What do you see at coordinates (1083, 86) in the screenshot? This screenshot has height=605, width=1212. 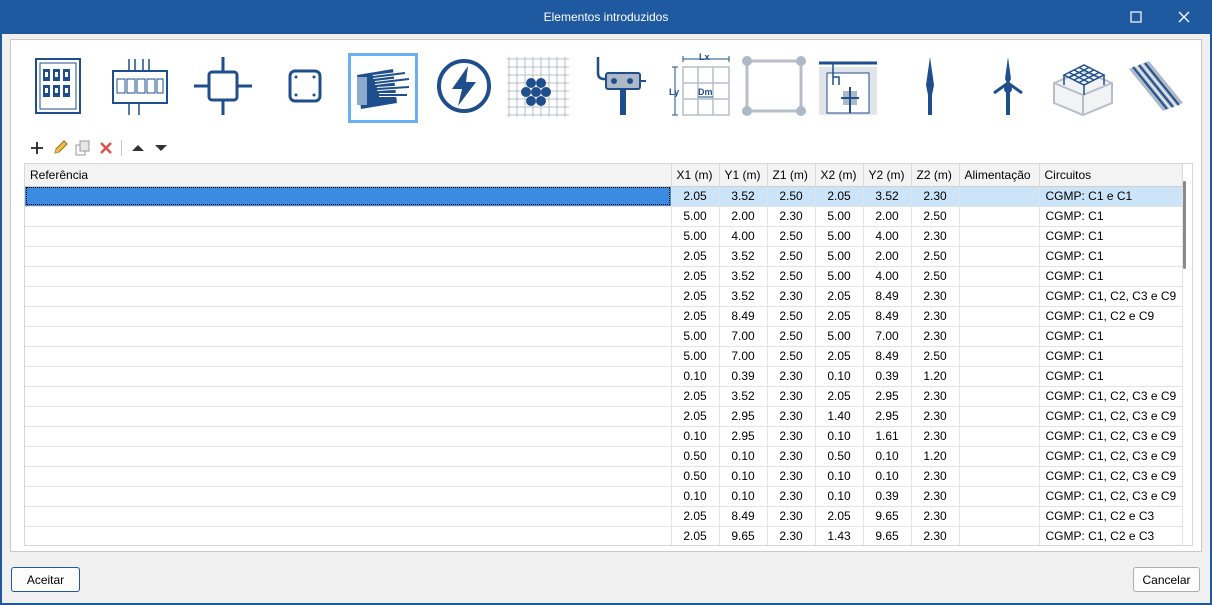 I see `foundation-cage-icon` at bounding box center [1083, 86].